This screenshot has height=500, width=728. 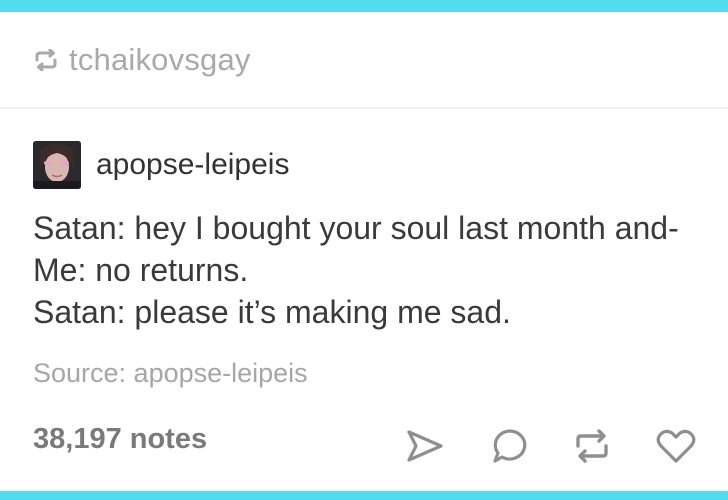 I want to click on share-button, so click(x=425, y=446).